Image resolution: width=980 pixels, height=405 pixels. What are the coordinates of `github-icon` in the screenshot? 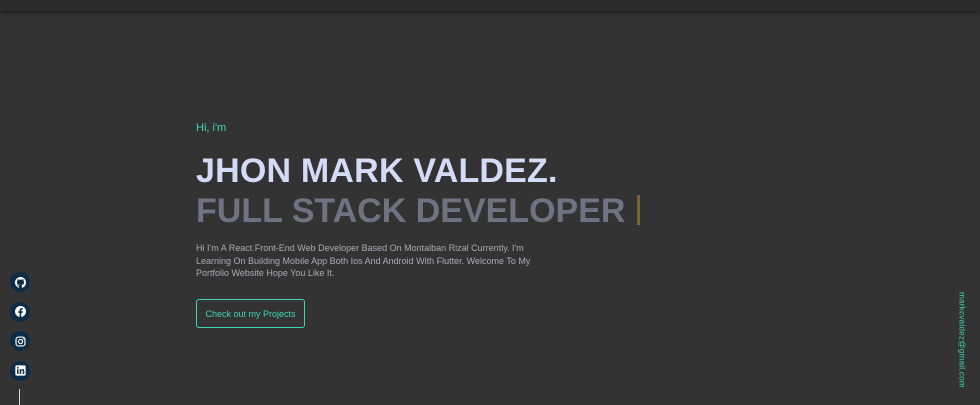 It's located at (20, 282).